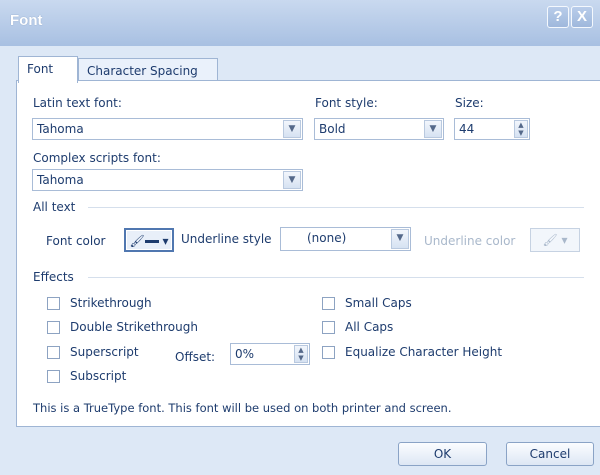 This screenshot has height=475, width=600. I want to click on all-text-heading: All text, so click(54, 207).